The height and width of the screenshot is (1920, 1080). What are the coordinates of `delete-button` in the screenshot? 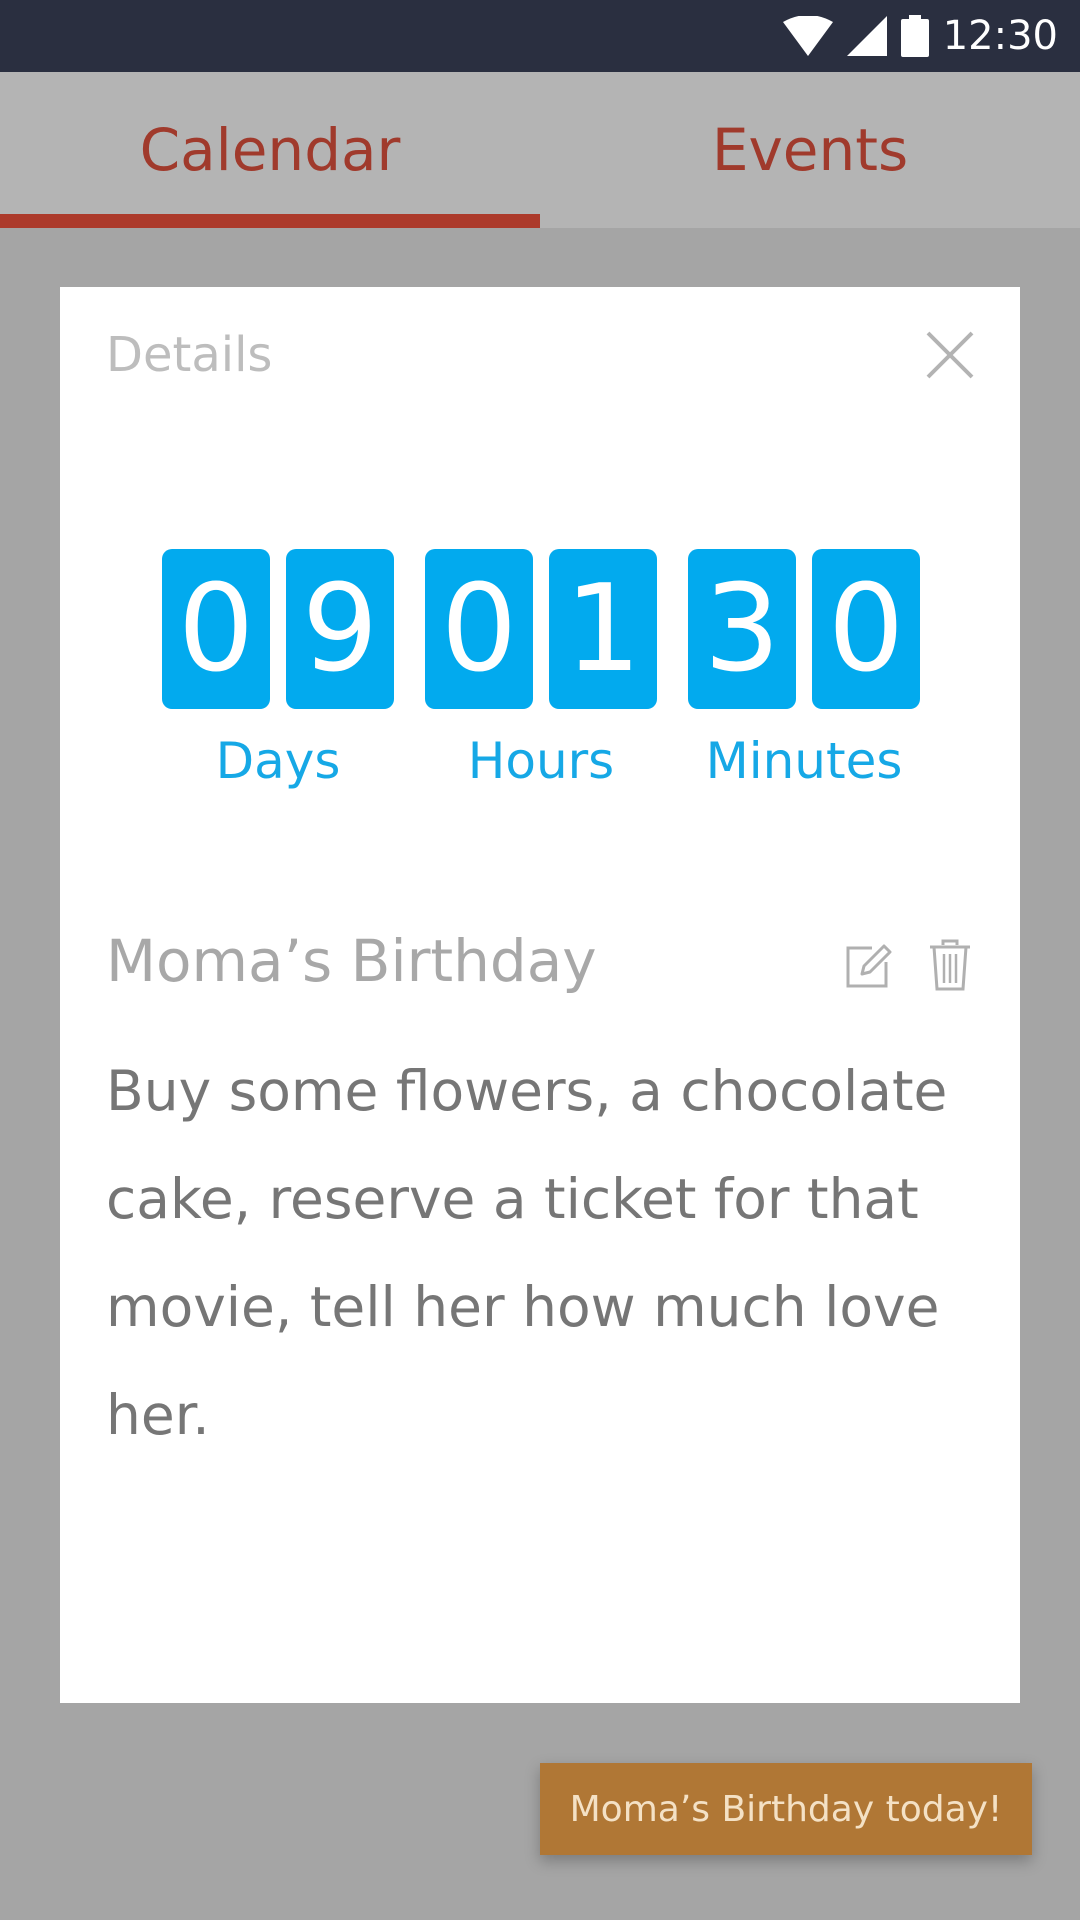 It's located at (950, 965).